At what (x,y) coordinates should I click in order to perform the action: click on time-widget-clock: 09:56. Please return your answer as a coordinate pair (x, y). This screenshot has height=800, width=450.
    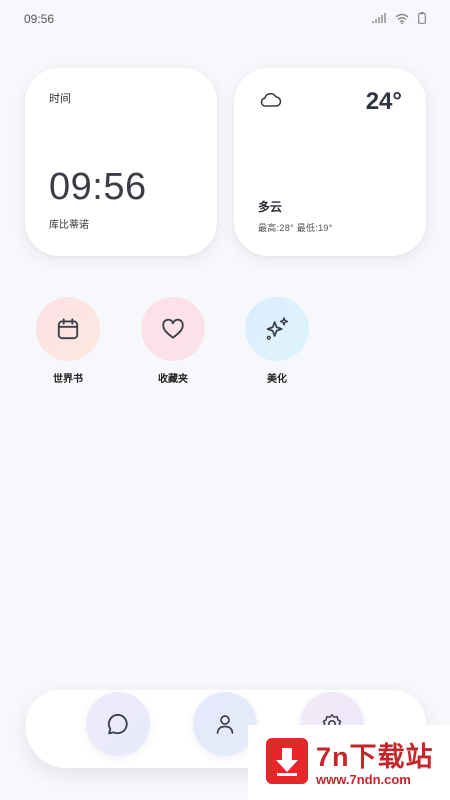
    Looking at the image, I should click on (98, 187).